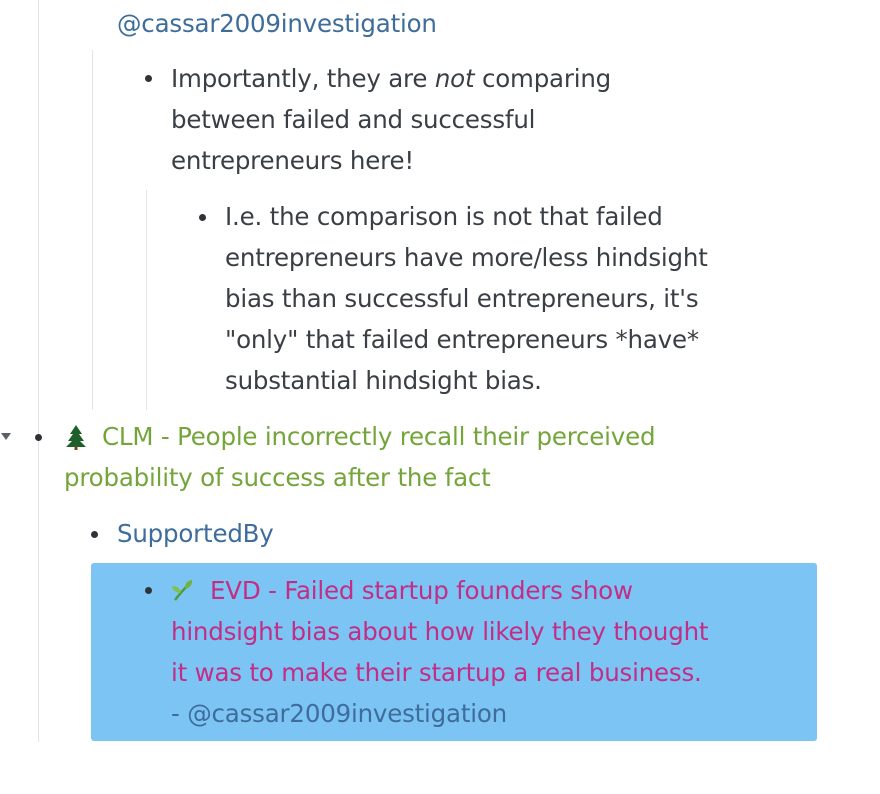 Image resolution: width=880 pixels, height=794 pixels. I want to click on reference-link: @cassar2009investigation, so click(277, 23).